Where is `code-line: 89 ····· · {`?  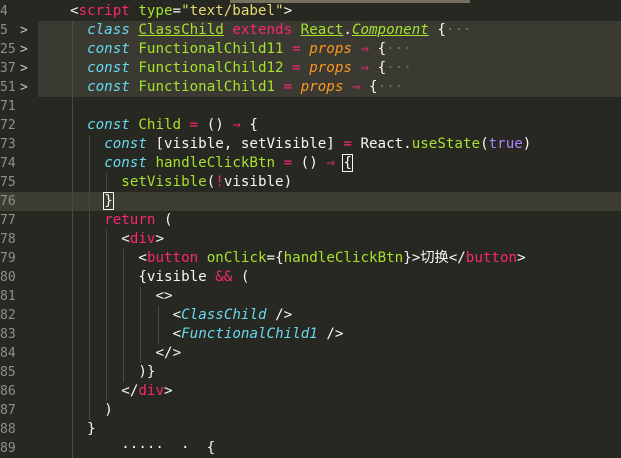 code-line: 89 ····· · { is located at coordinates (310, 448).